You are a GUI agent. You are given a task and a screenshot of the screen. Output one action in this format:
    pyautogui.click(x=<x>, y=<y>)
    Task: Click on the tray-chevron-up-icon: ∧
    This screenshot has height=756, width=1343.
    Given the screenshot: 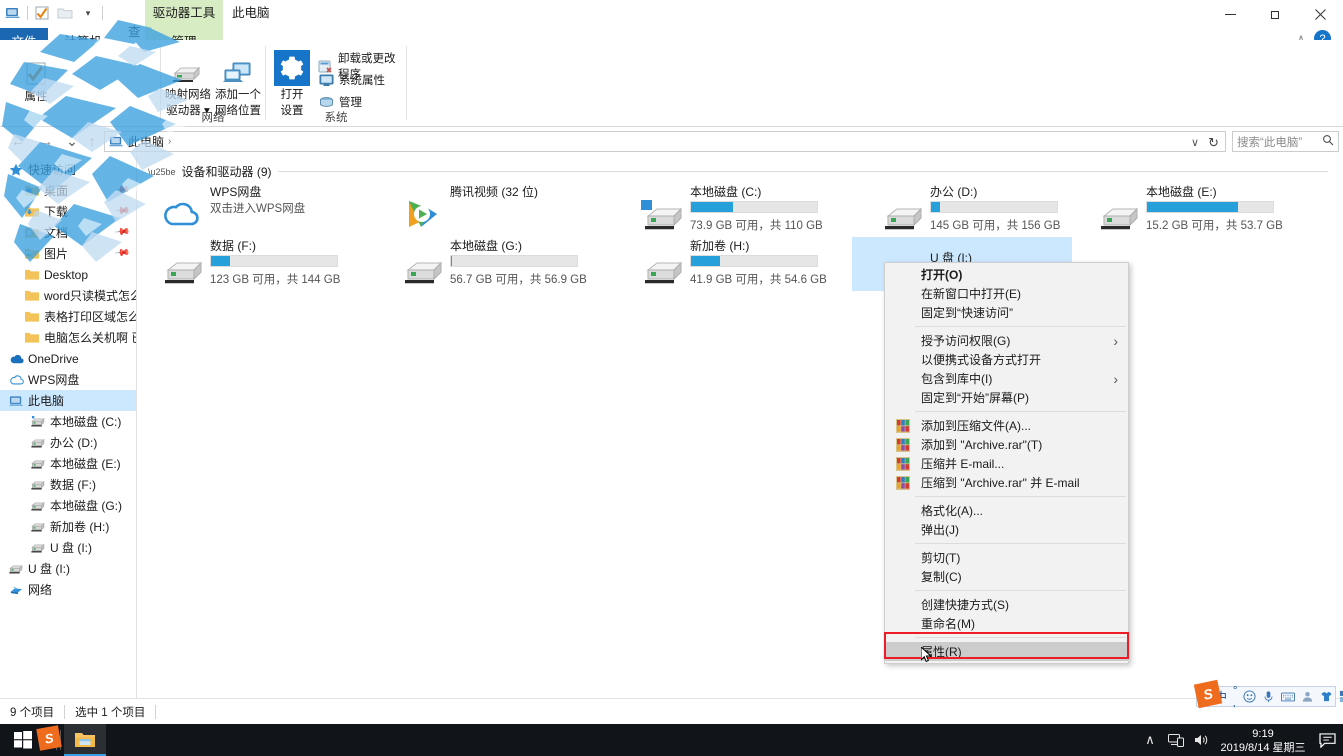 What is the action you would take?
    pyautogui.click(x=1150, y=740)
    